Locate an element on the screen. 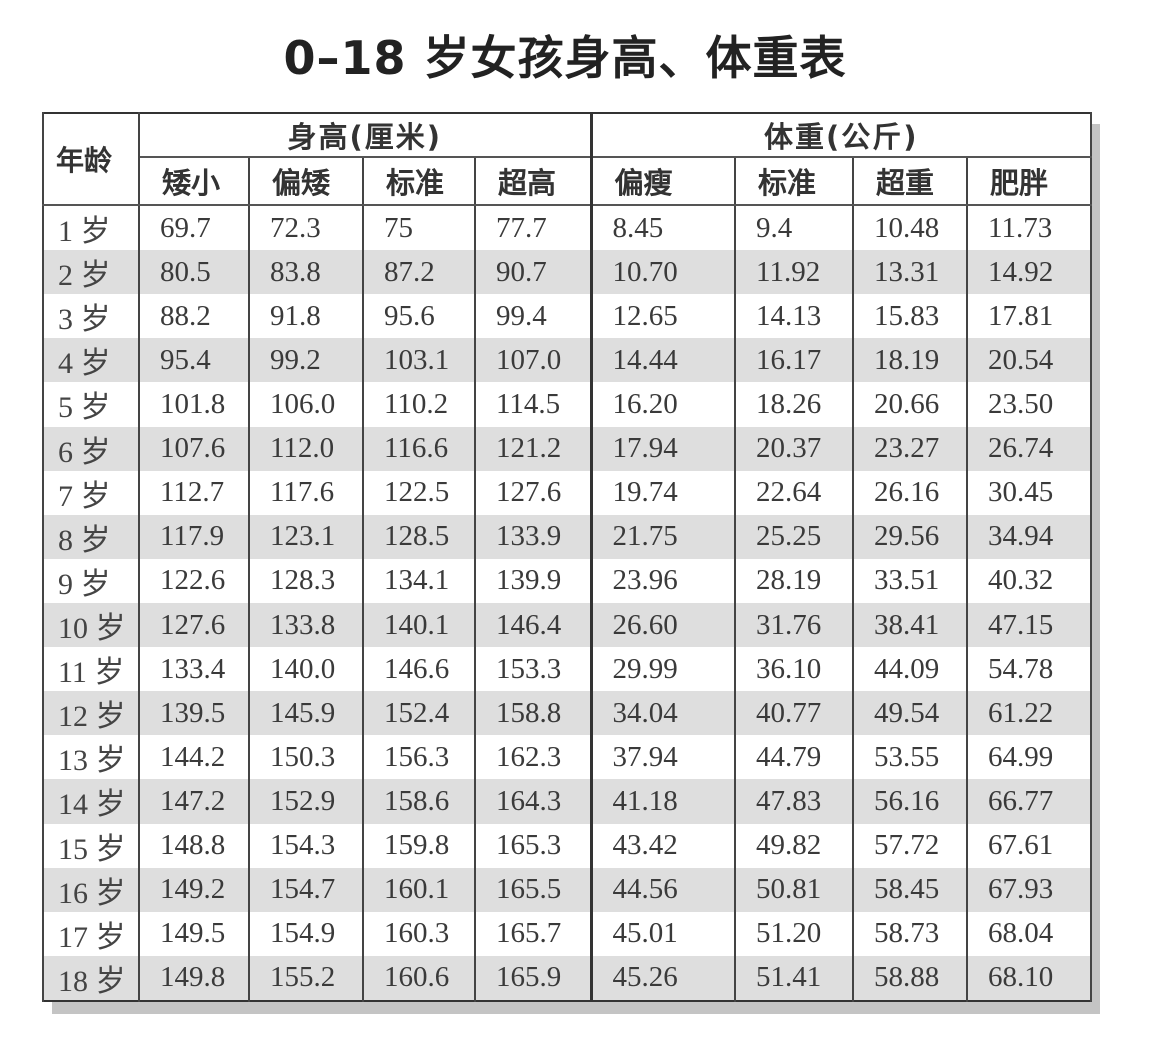  table-cell: 139.5 is located at coordinates (194, 713).